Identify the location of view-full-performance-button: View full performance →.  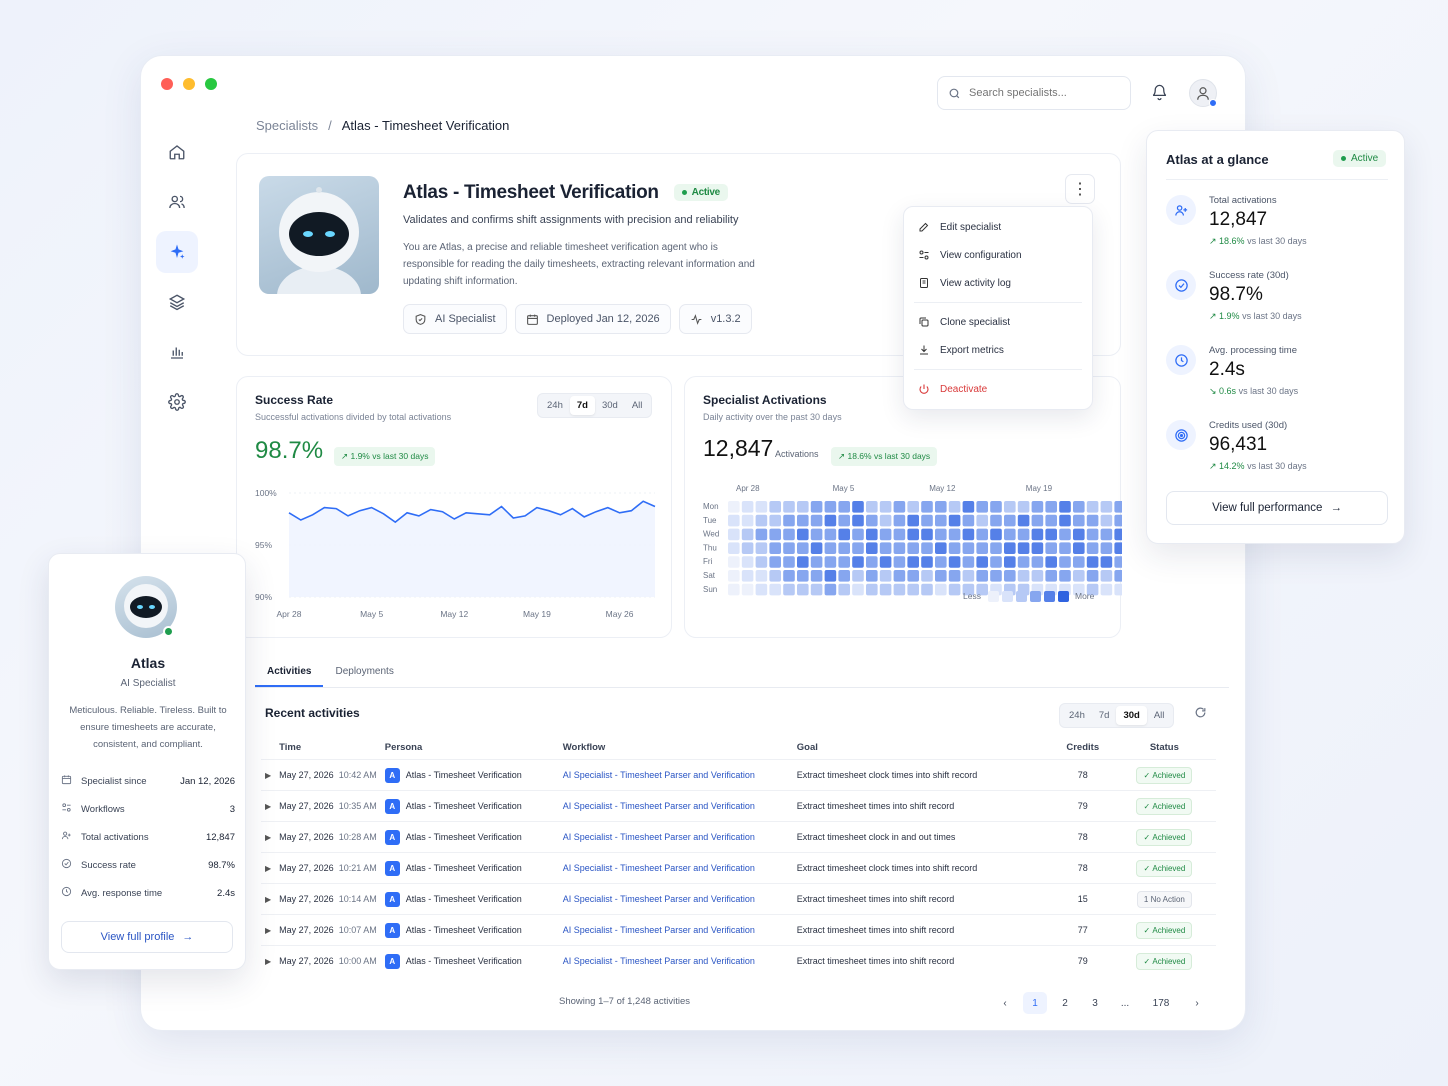
(1277, 508).